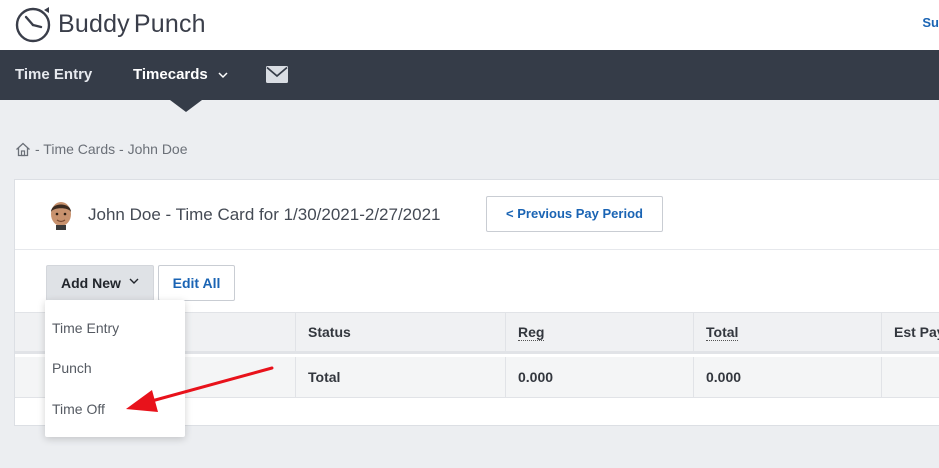 This screenshot has height=468, width=939. Describe the element at coordinates (132, 24) in the screenshot. I see `logo-text: Buddy Punch` at that location.